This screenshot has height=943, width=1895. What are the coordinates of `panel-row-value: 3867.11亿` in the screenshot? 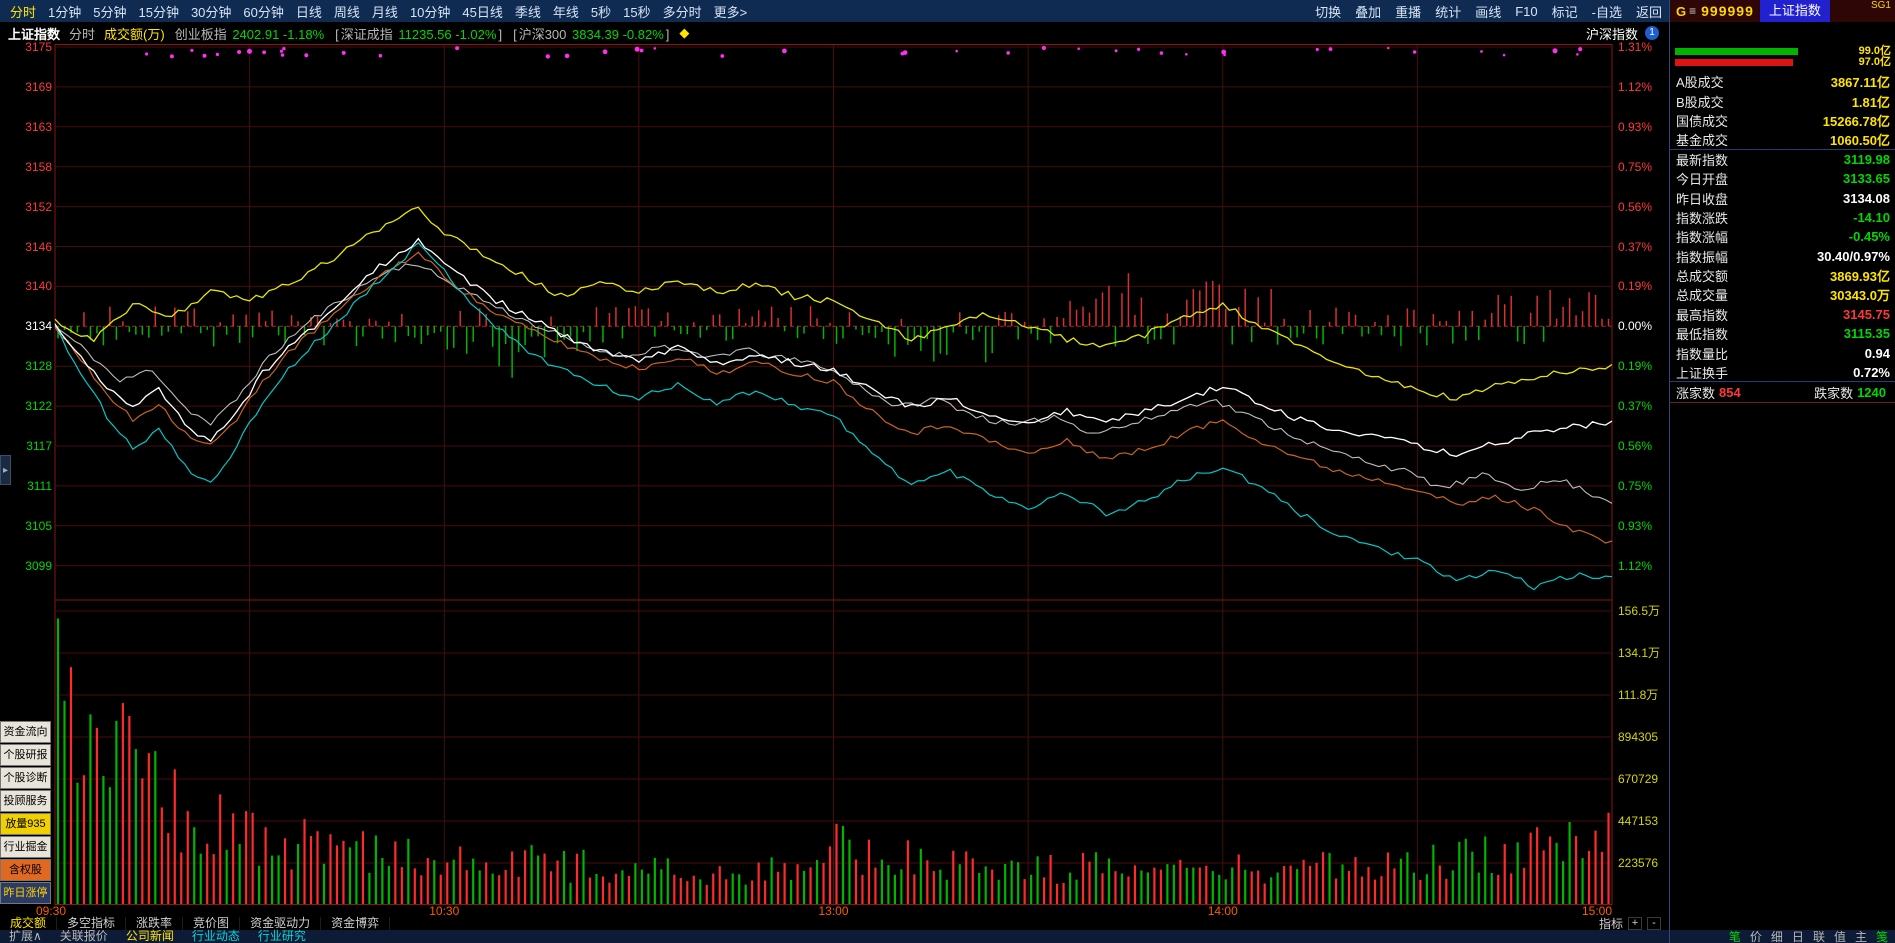 It's located at (1860, 83).